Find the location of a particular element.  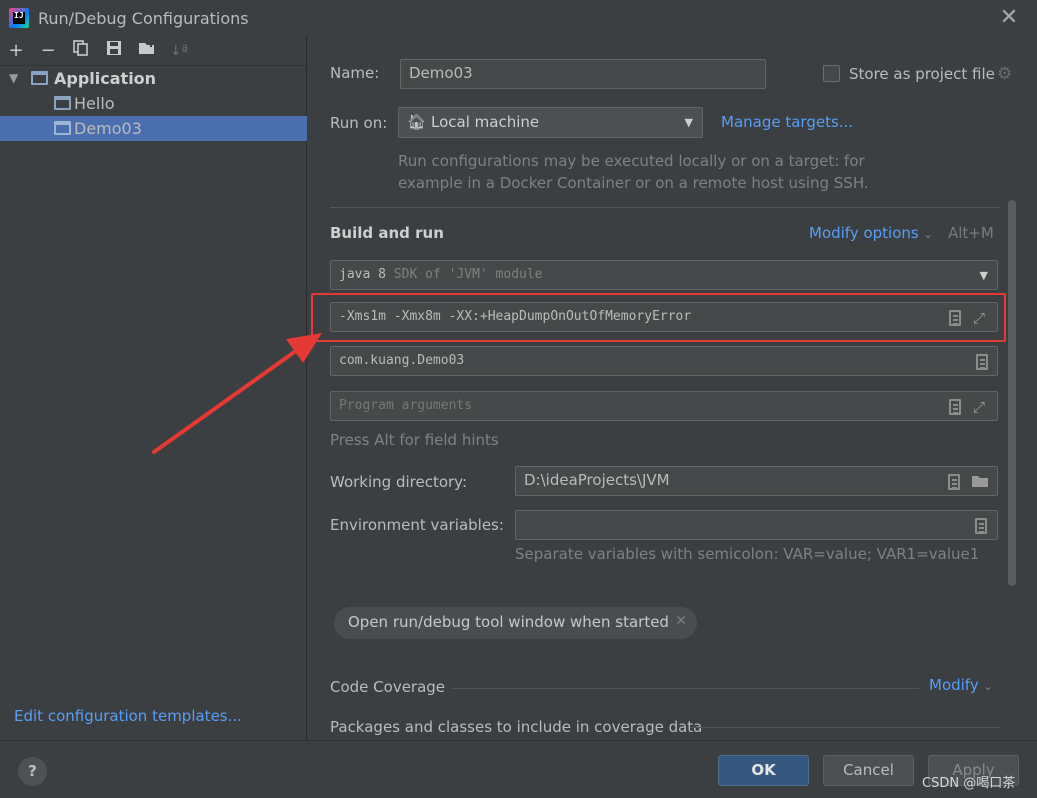

folder-icon is located at coordinates (980, 483).